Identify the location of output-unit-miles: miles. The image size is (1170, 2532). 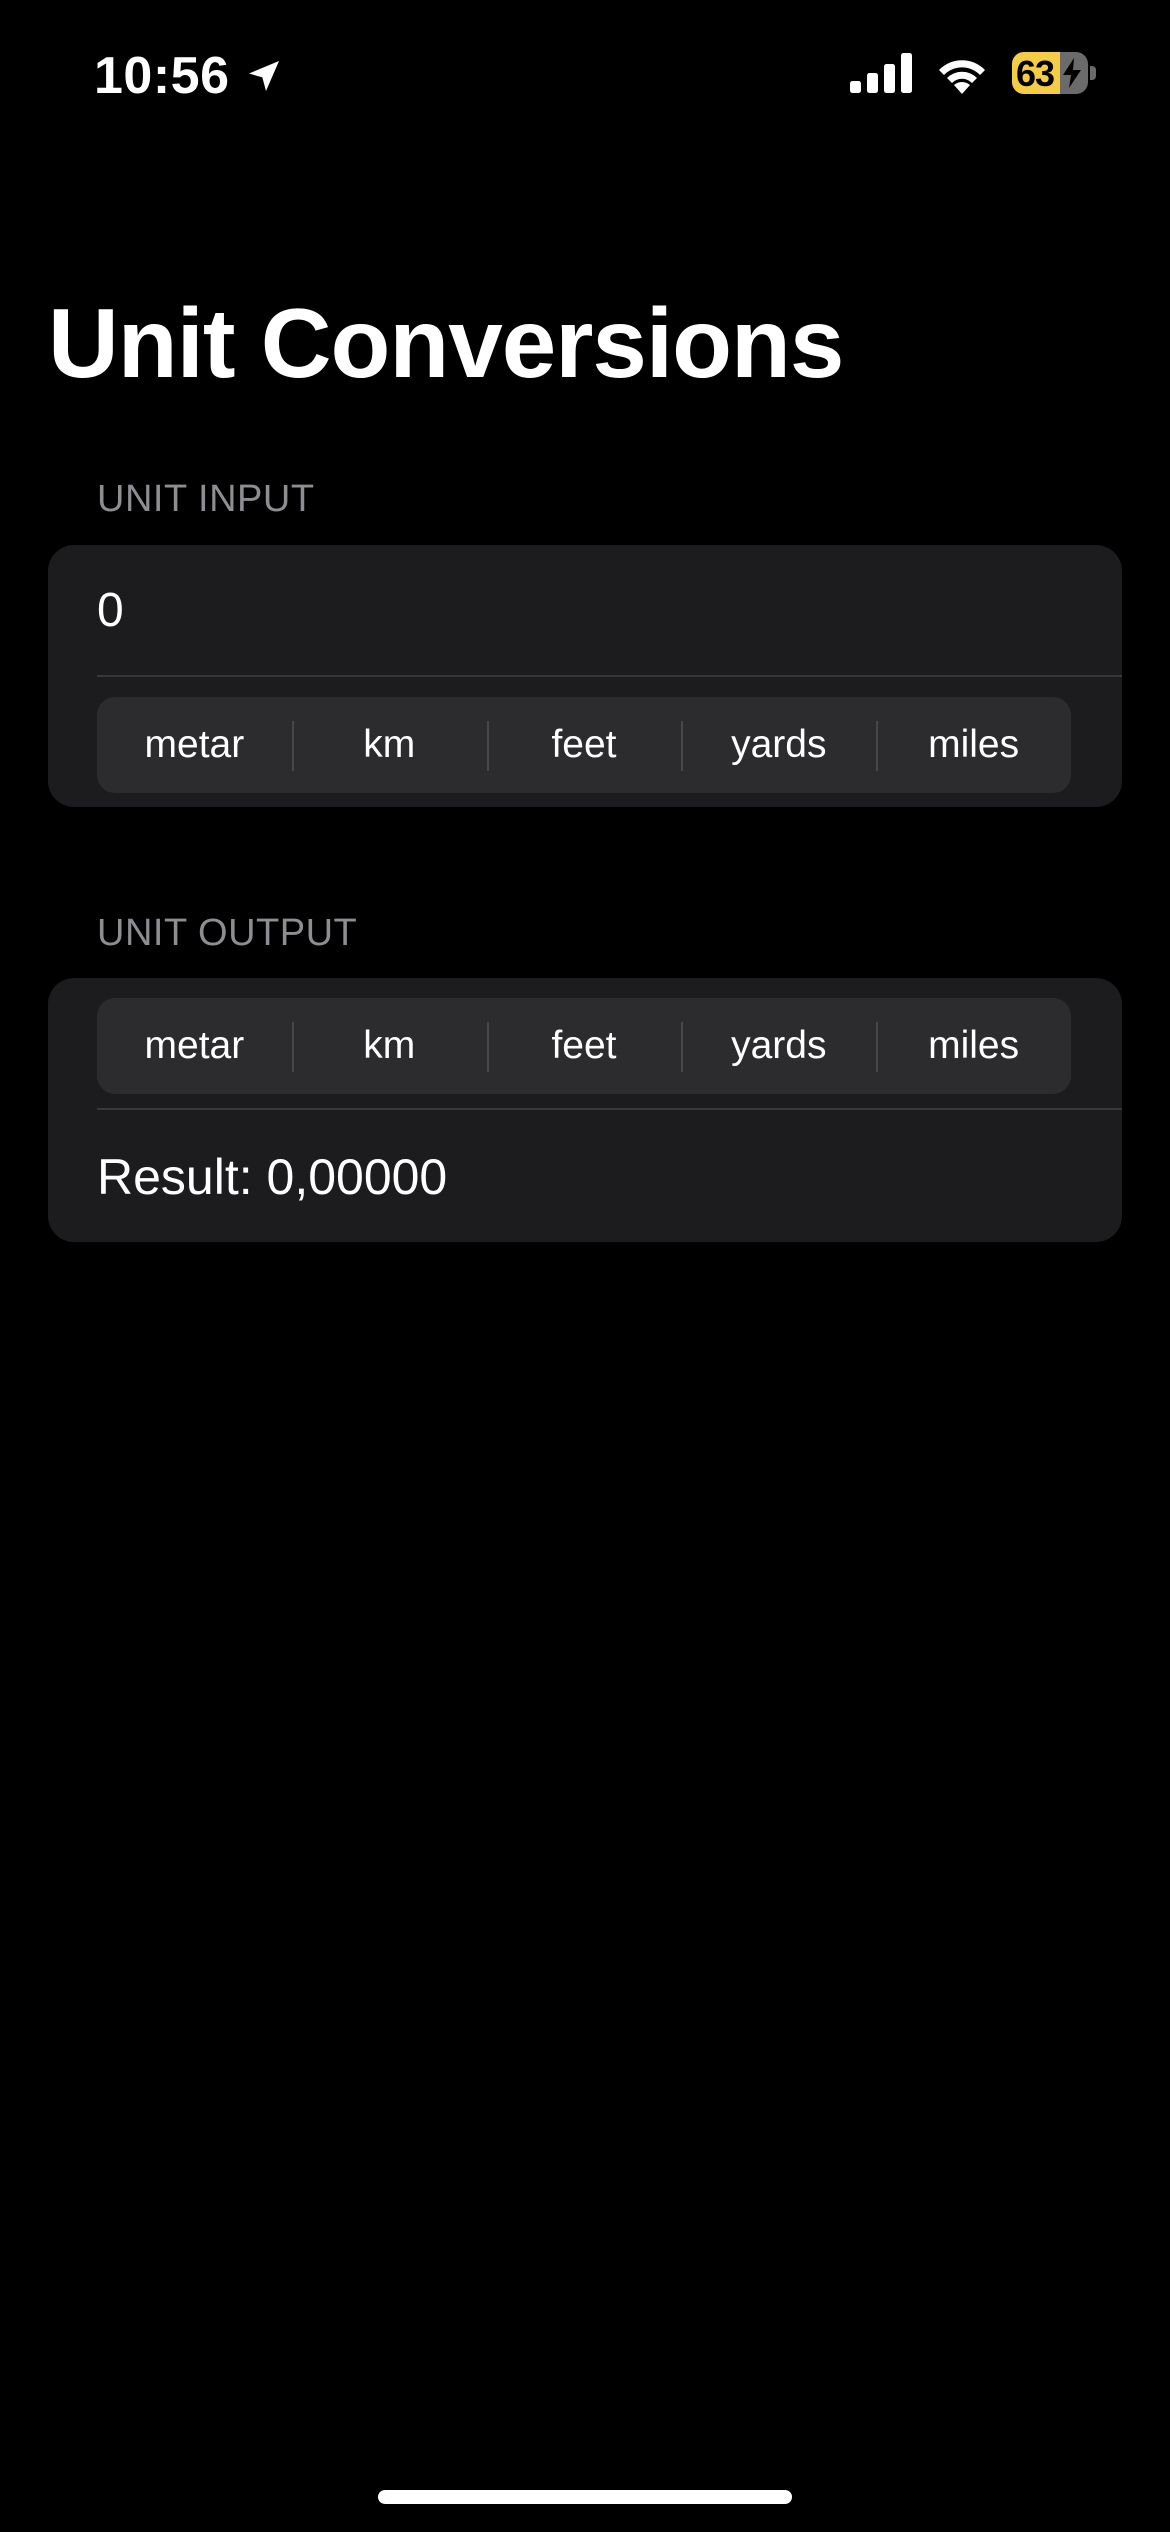
(973, 1046).